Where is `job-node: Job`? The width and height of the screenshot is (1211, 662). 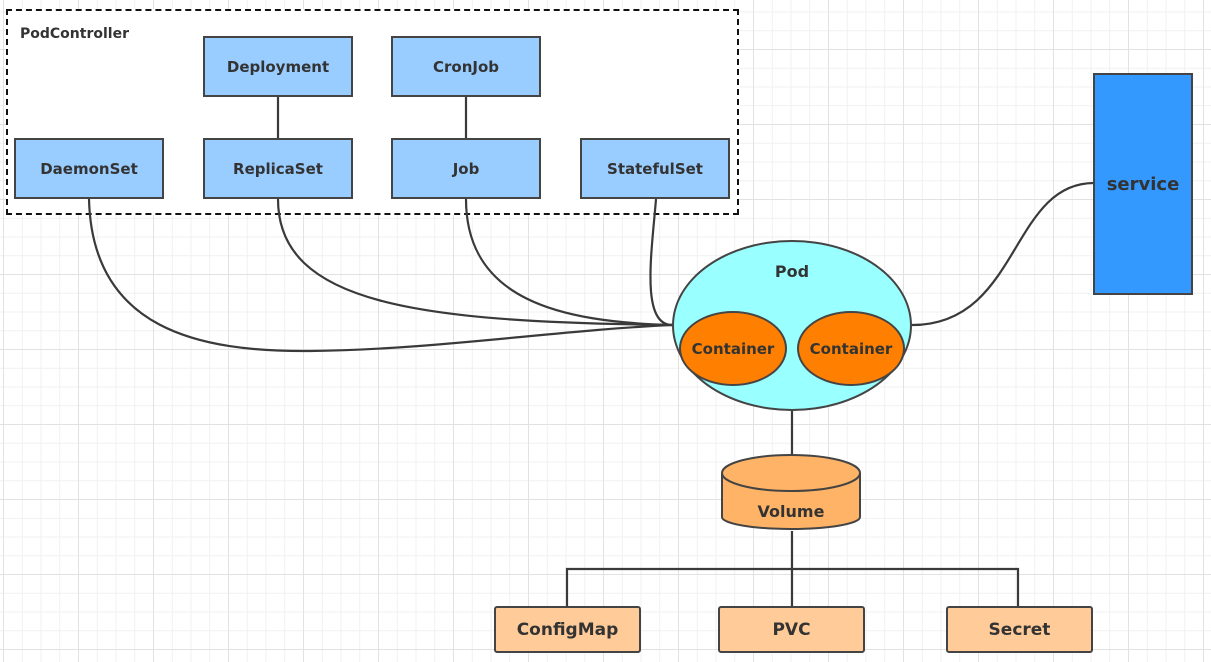 job-node: Job is located at coordinates (466, 168).